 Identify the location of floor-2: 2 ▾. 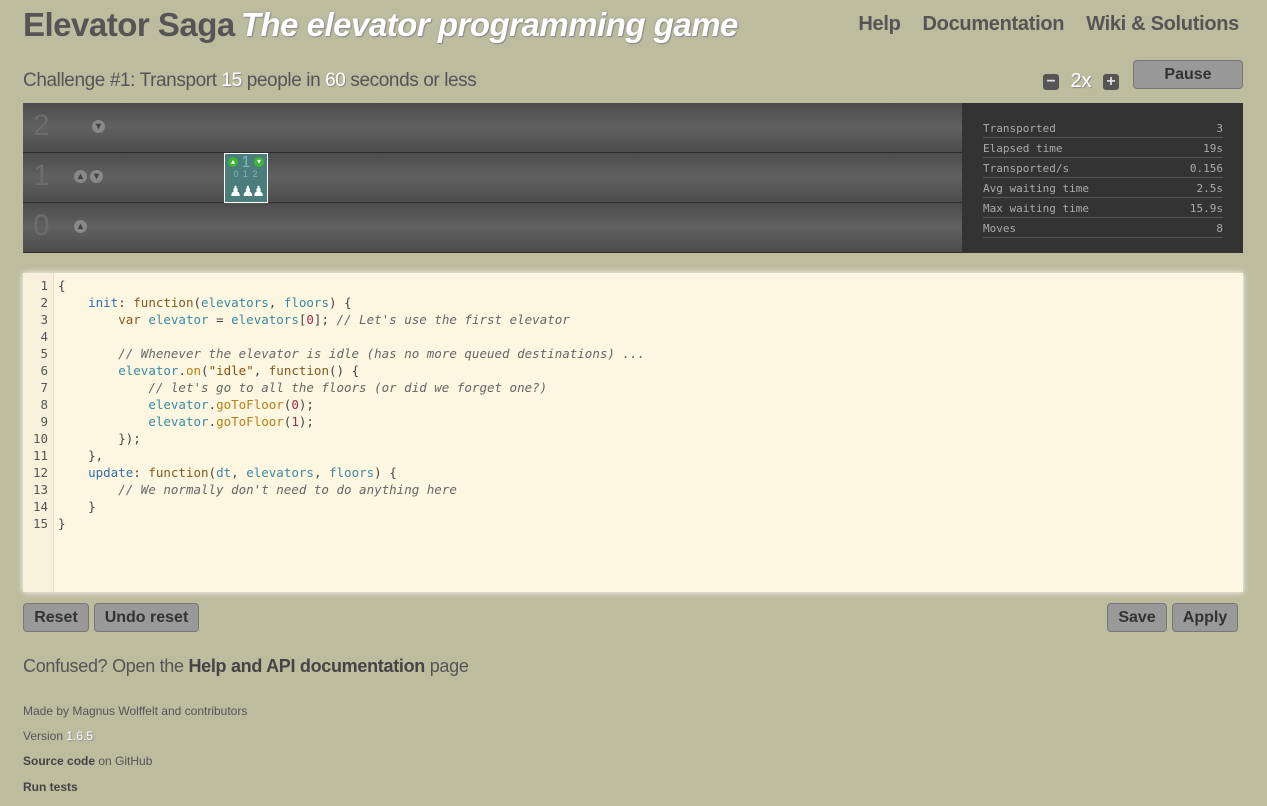
(492, 128).